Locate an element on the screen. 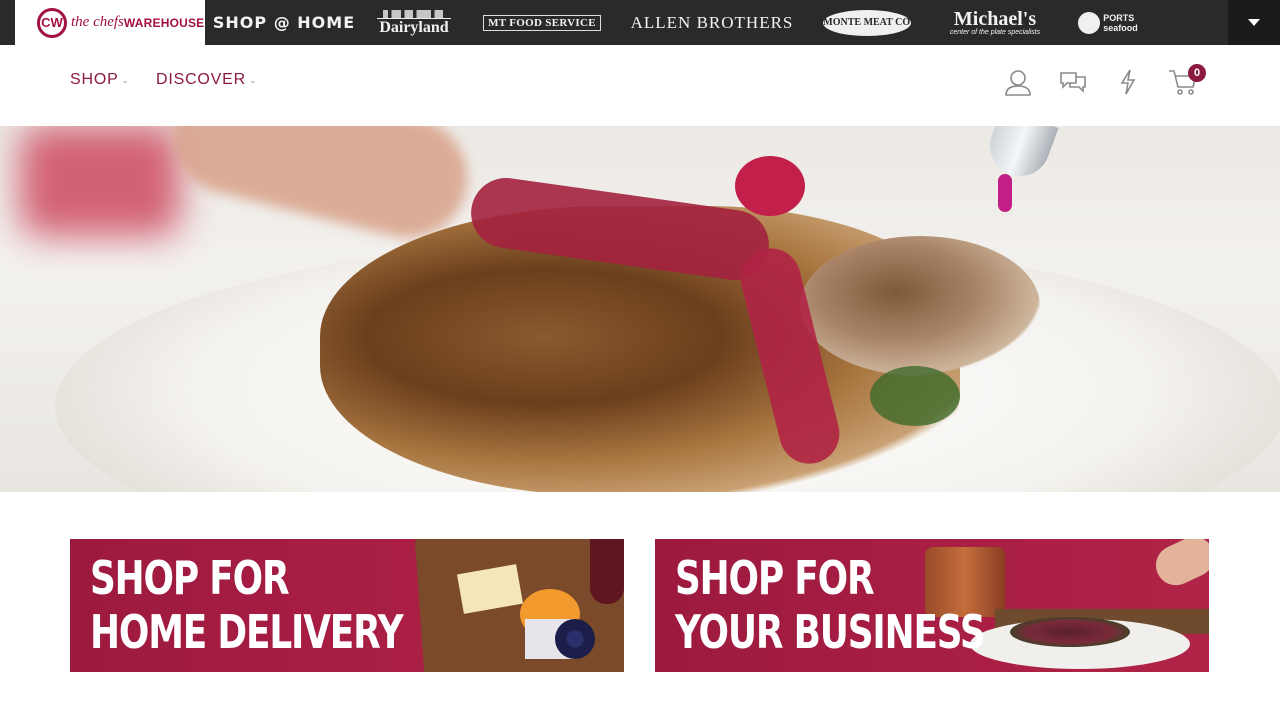  nav-shop-label: SHOP is located at coordinates (94, 79).